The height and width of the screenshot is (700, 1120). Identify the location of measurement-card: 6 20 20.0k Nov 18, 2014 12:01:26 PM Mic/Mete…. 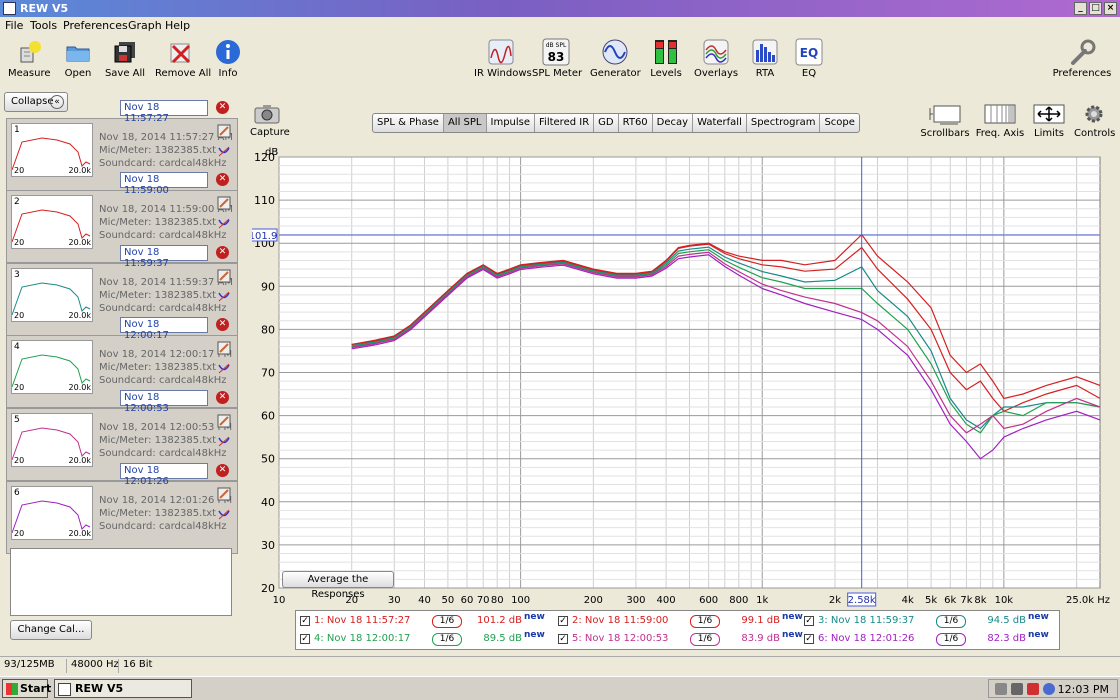
(122, 517).